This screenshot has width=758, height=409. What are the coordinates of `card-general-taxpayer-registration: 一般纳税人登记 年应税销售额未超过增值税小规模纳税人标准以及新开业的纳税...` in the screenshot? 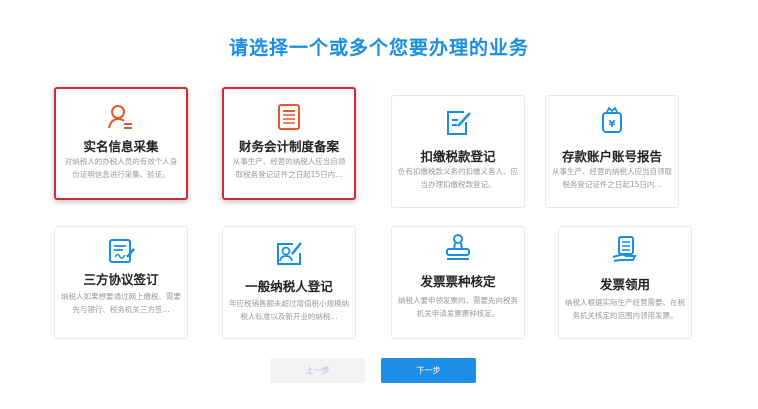 It's located at (289, 282).